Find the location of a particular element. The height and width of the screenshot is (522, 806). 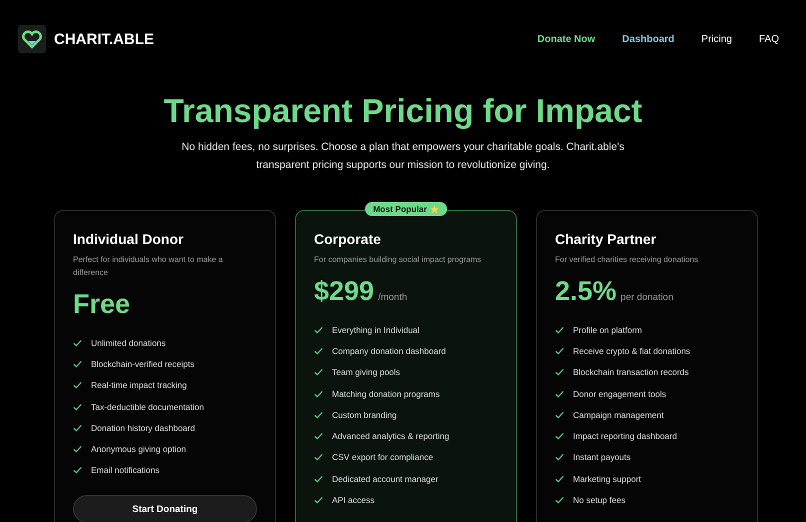

feature-text: Marketing support is located at coordinates (607, 479).